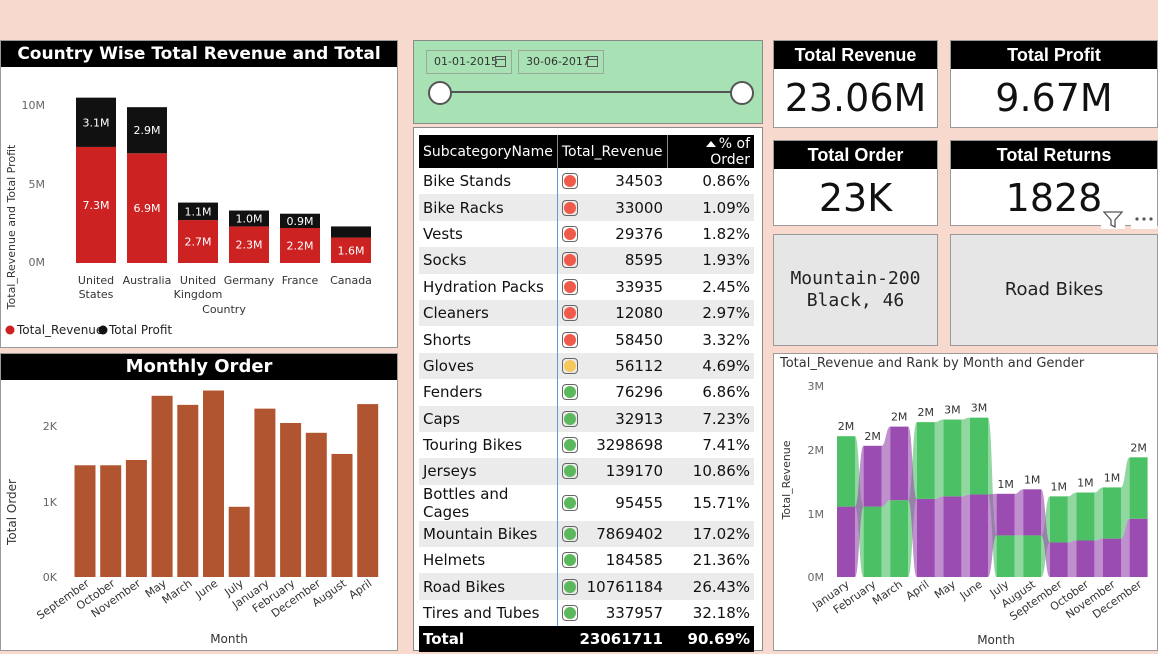  I want to click on column-header-revenue: Total_Revenue, so click(612, 151).